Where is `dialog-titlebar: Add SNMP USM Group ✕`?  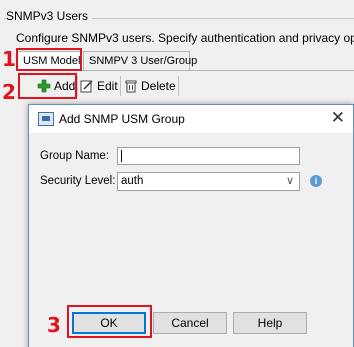 dialog-titlebar: Add SNMP USM Group ✕ is located at coordinates (191, 119).